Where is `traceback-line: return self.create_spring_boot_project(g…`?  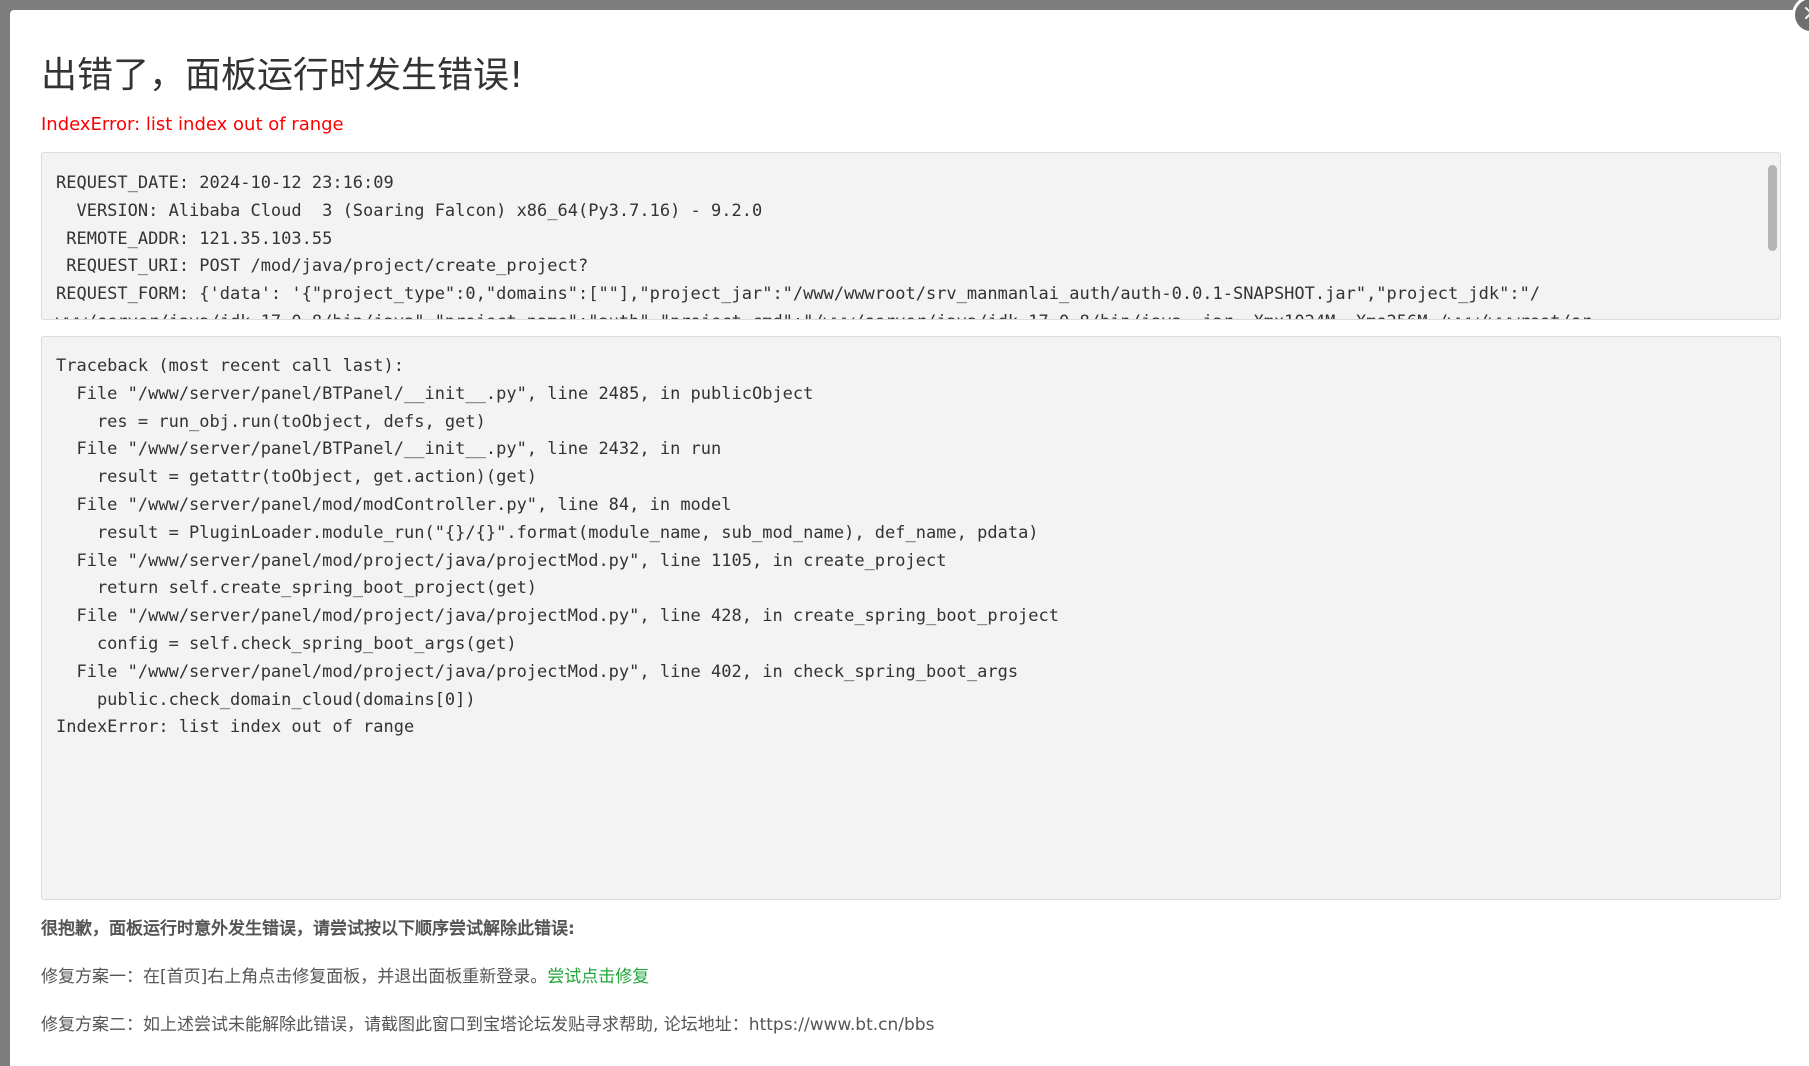
traceback-line: return self.create_spring_boot_project(g… is located at coordinates (297, 588).